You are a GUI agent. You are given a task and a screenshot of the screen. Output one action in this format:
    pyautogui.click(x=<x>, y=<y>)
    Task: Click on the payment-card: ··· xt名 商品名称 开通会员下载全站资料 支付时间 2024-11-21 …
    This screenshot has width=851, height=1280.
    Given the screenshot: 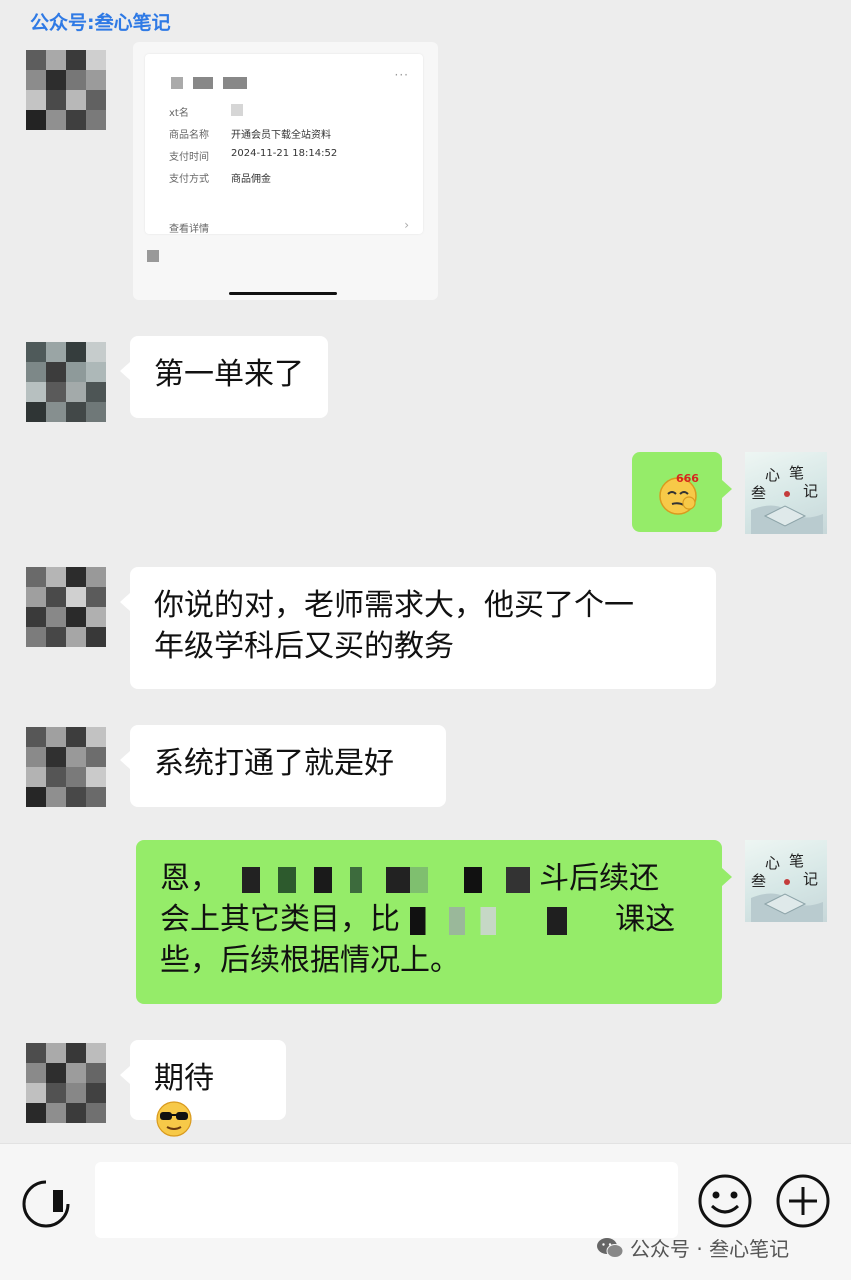 What is the action you would take?
    pyautogui.click(x=284, y=144)
    